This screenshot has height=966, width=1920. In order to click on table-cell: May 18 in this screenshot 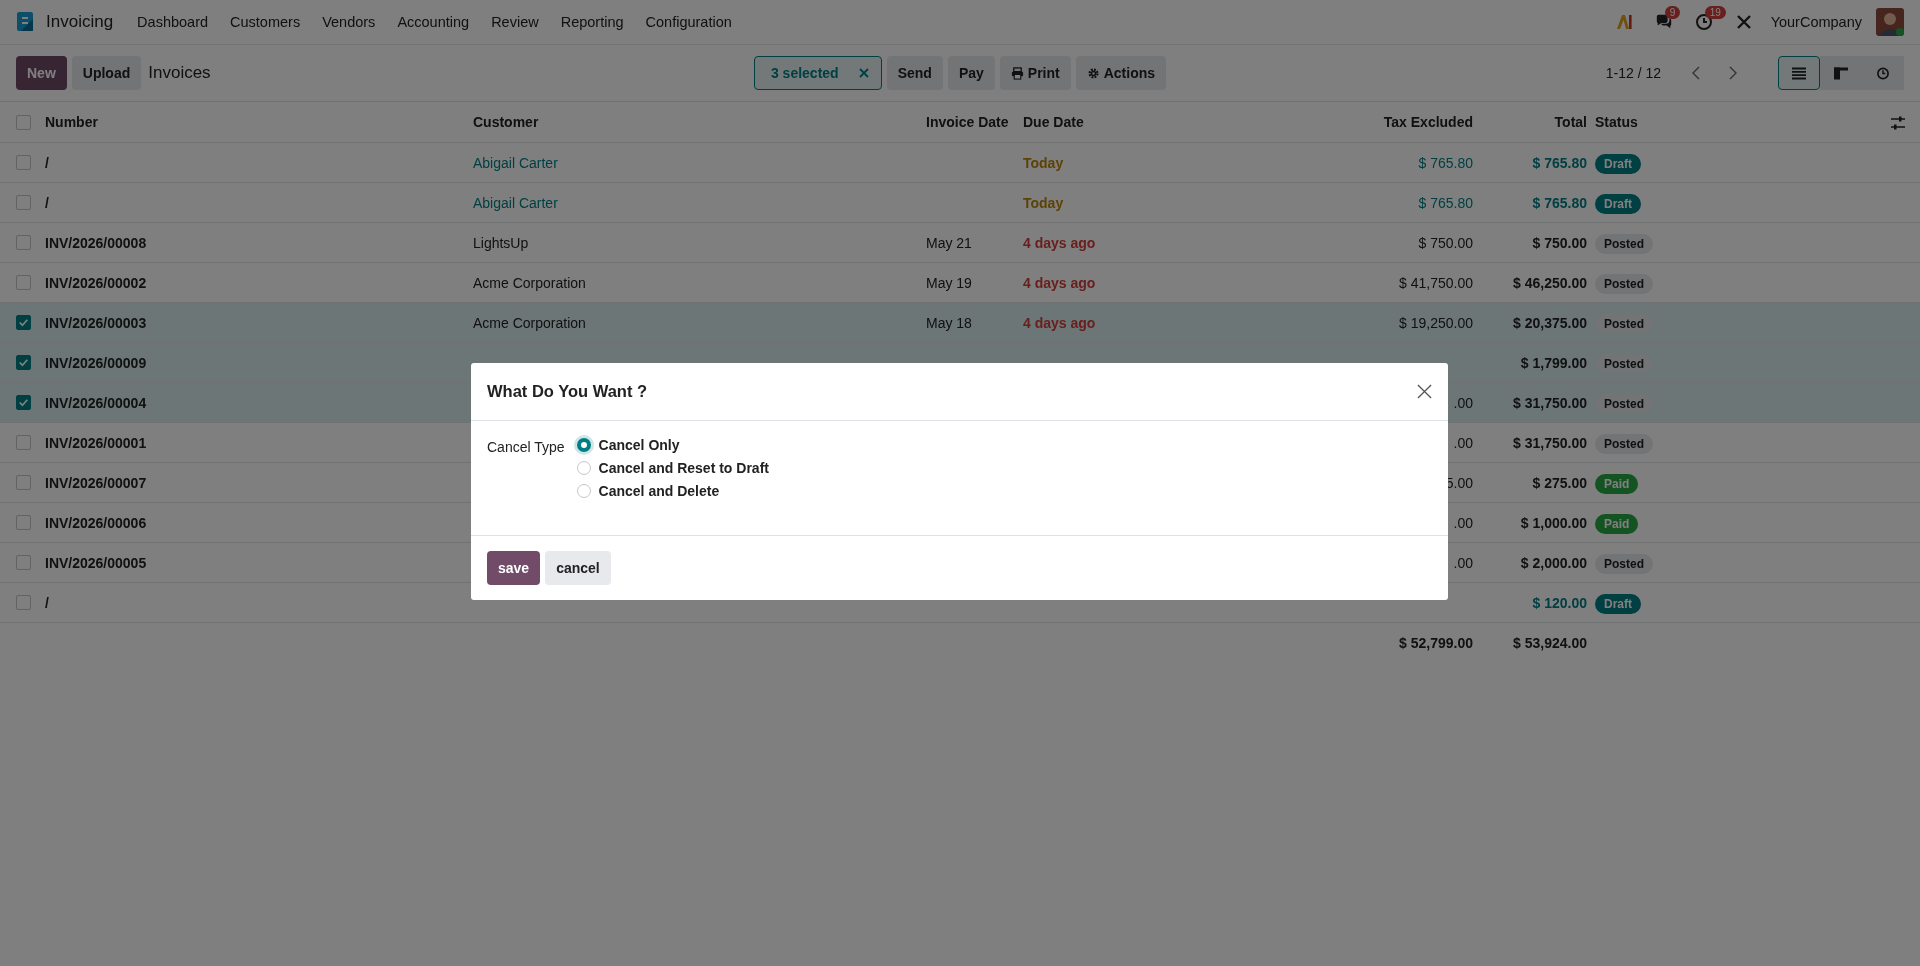, I will do `click(949, 322)`.